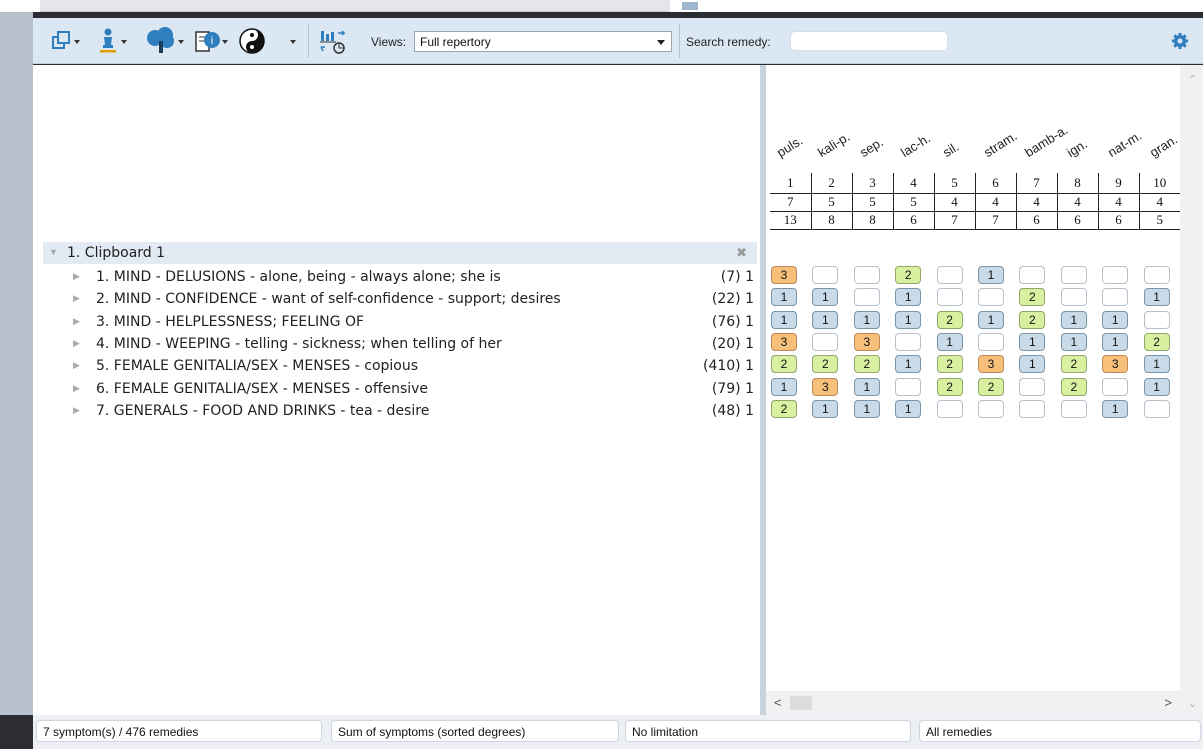  I want to click on gear-icon, so click(1180, 41).